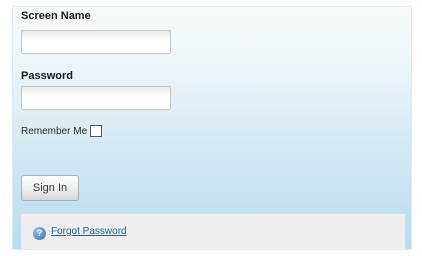  What do you see at coordinates (96, 98) in the screenshot?
I see `password-input` at bounding box center [96, 98].